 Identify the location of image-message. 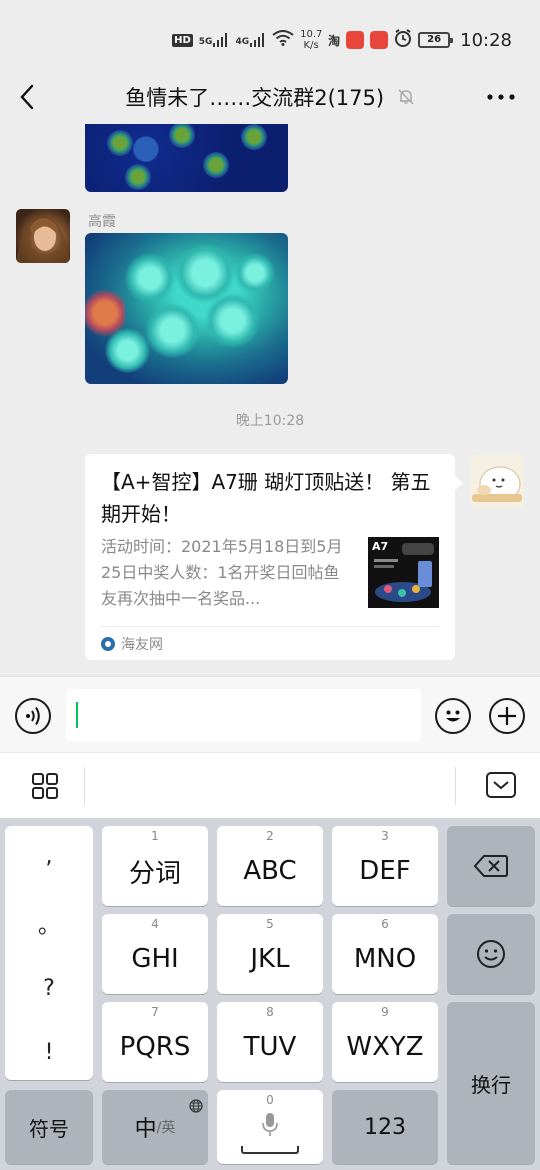
(186, 158).